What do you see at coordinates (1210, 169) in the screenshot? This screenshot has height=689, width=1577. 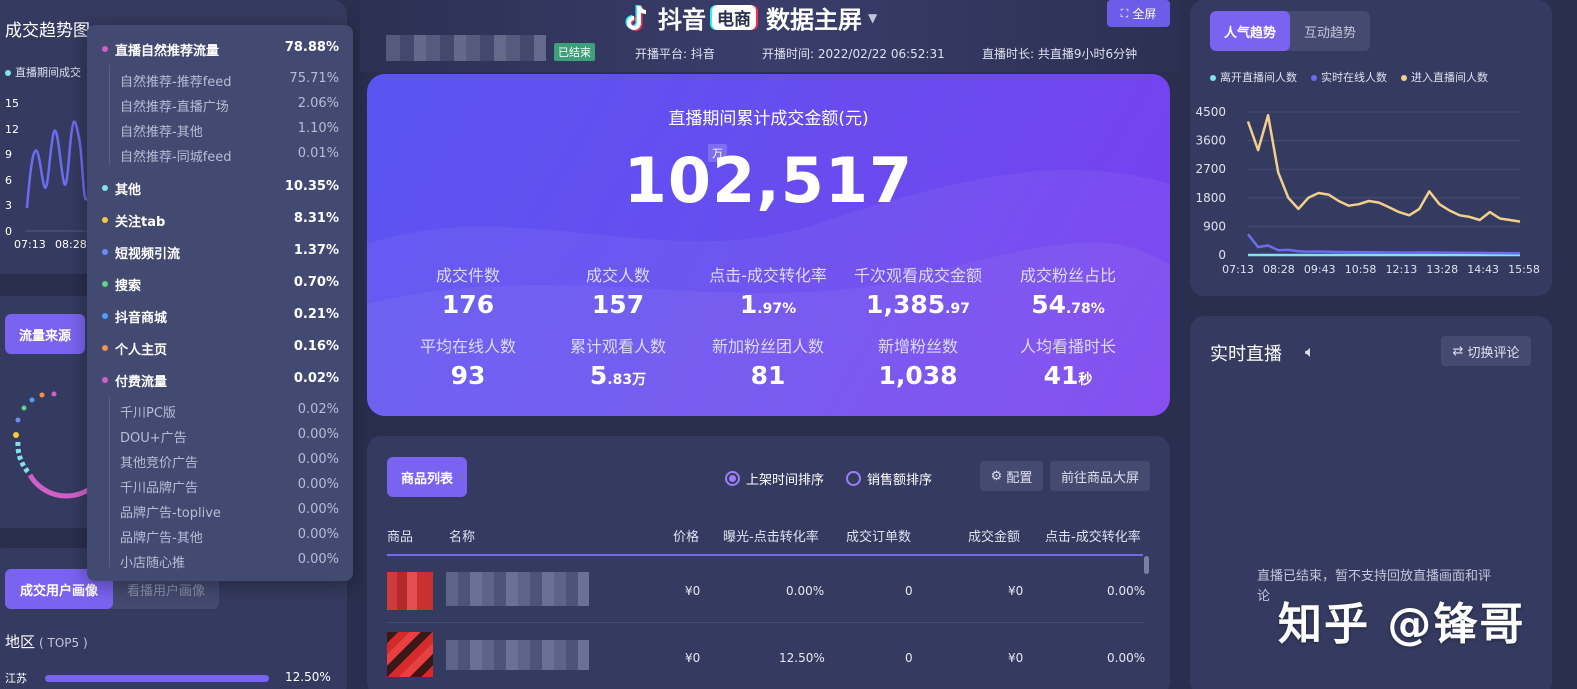 I see `y-tick-label: 2700` at bounding box center [1210, 169].